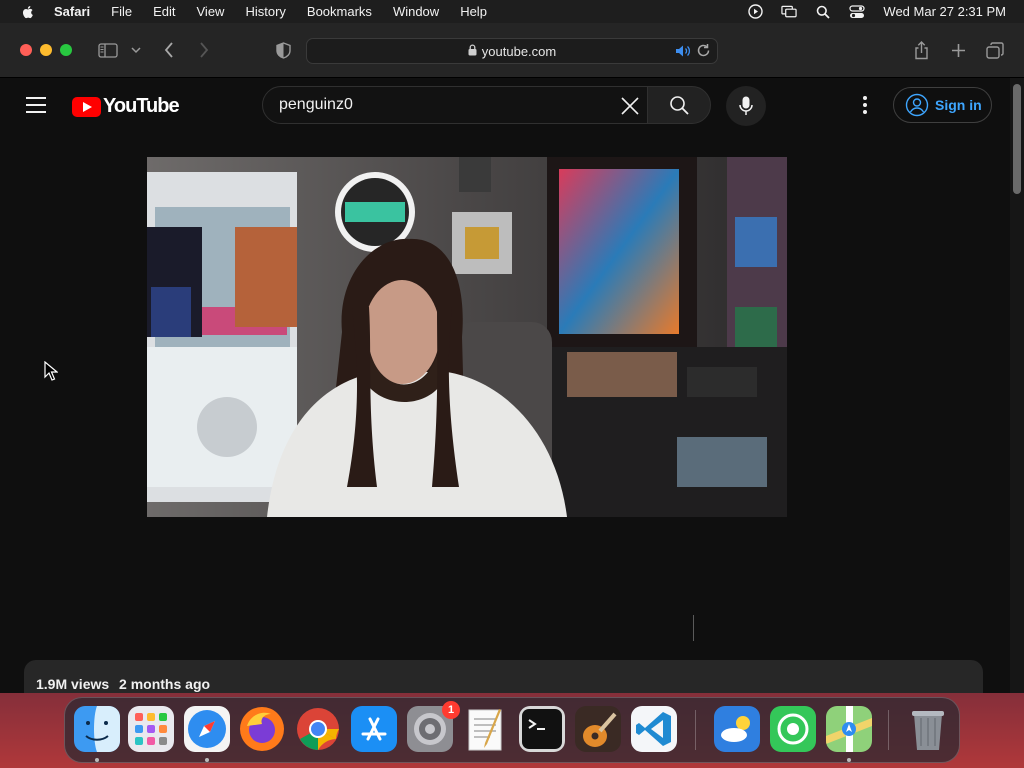 The width and height of the screenshot is (1024, 768). I want to click on settings-more-icon, so click(865, 105).